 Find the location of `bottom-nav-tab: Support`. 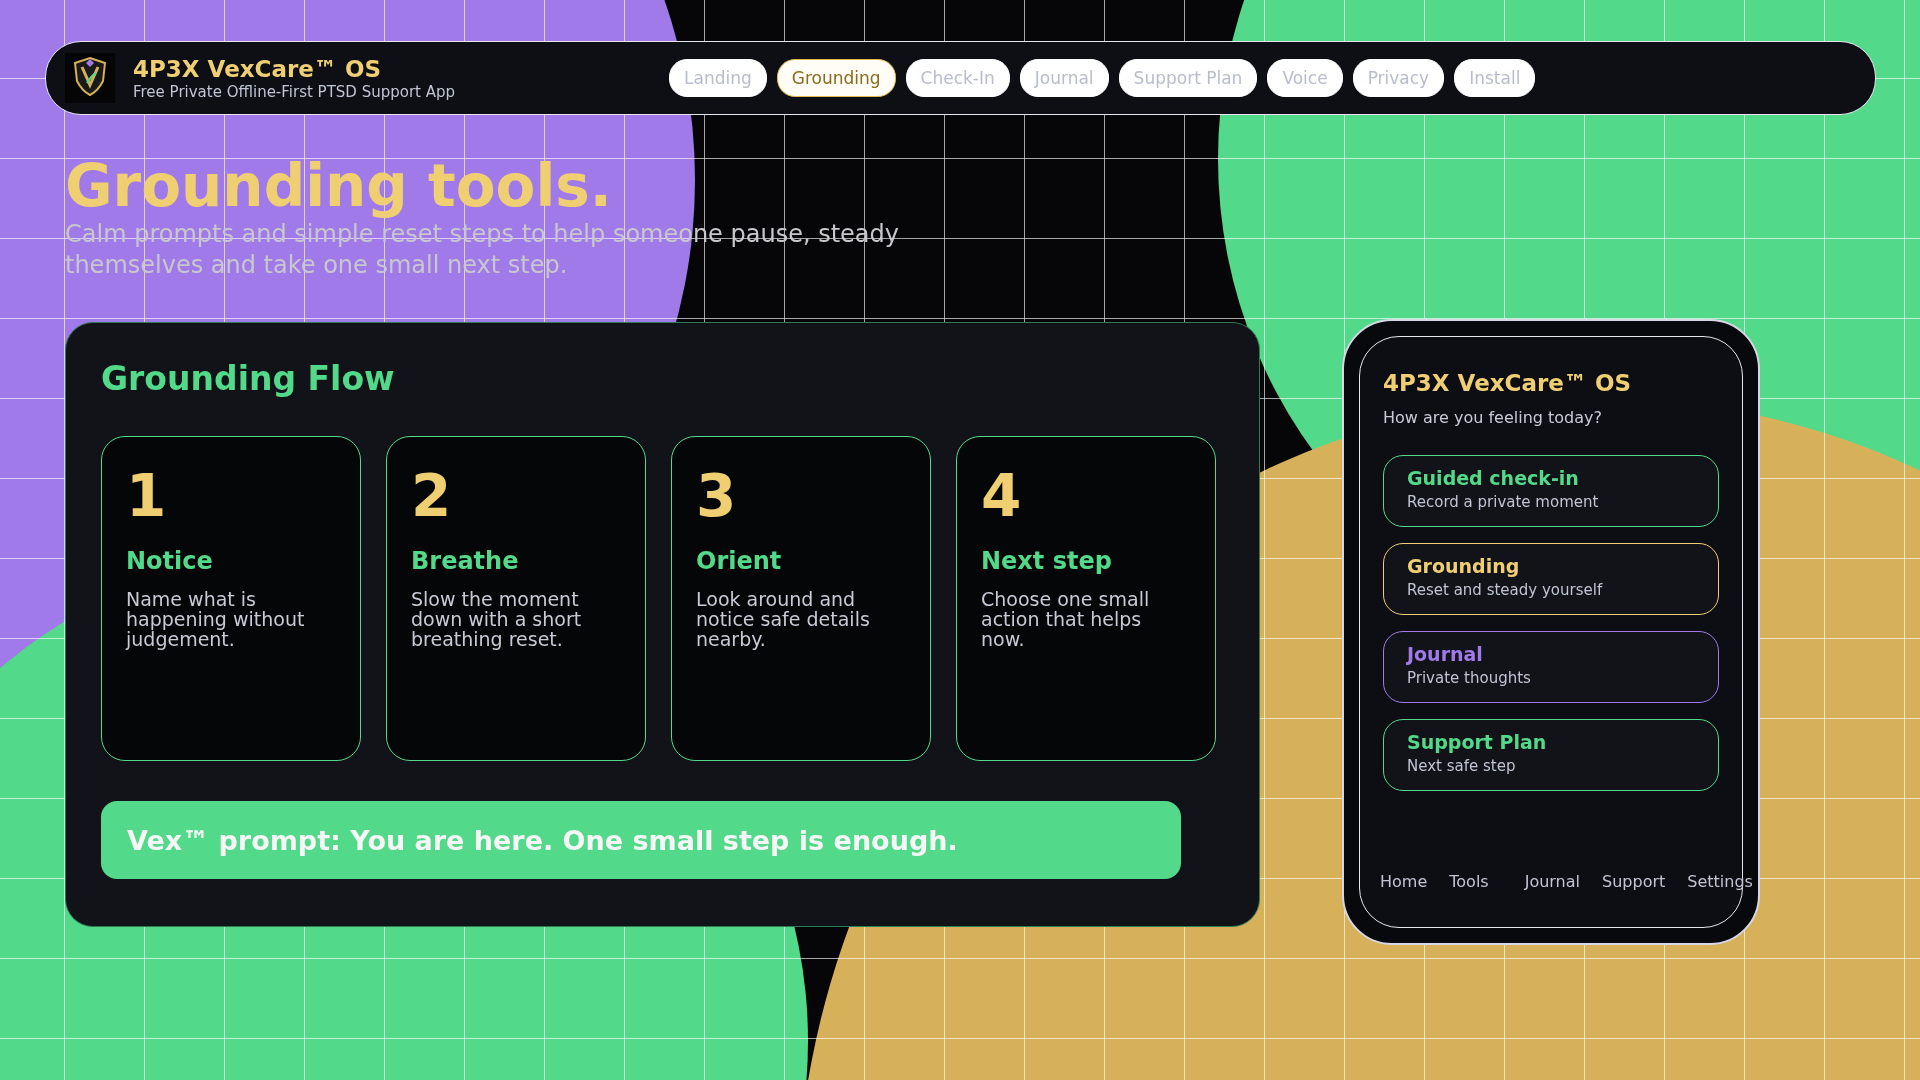

bottom-nav-tab: Support is located at coordinates (1634, 881).